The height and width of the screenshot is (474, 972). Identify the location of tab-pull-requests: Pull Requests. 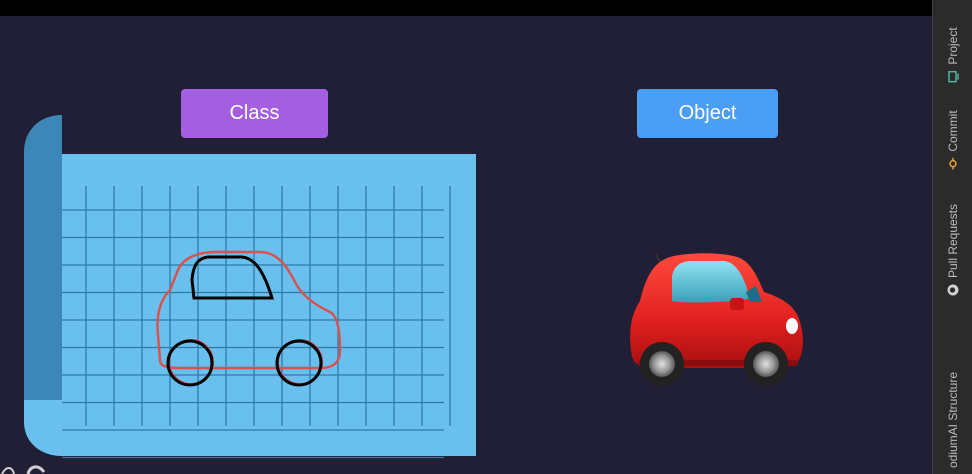
(953, 250).